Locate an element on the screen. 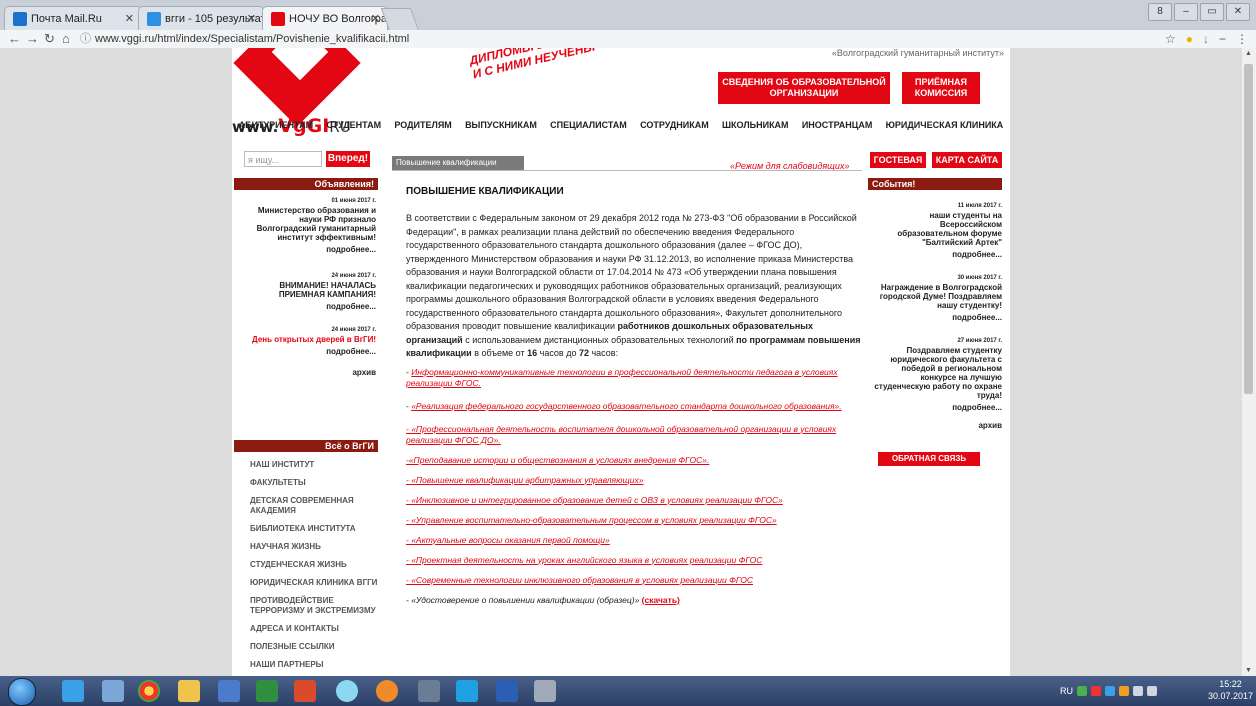 This screenshot has width=1256, height=706. nav-specialists: Специалистам is located at coordinates (588, 129).